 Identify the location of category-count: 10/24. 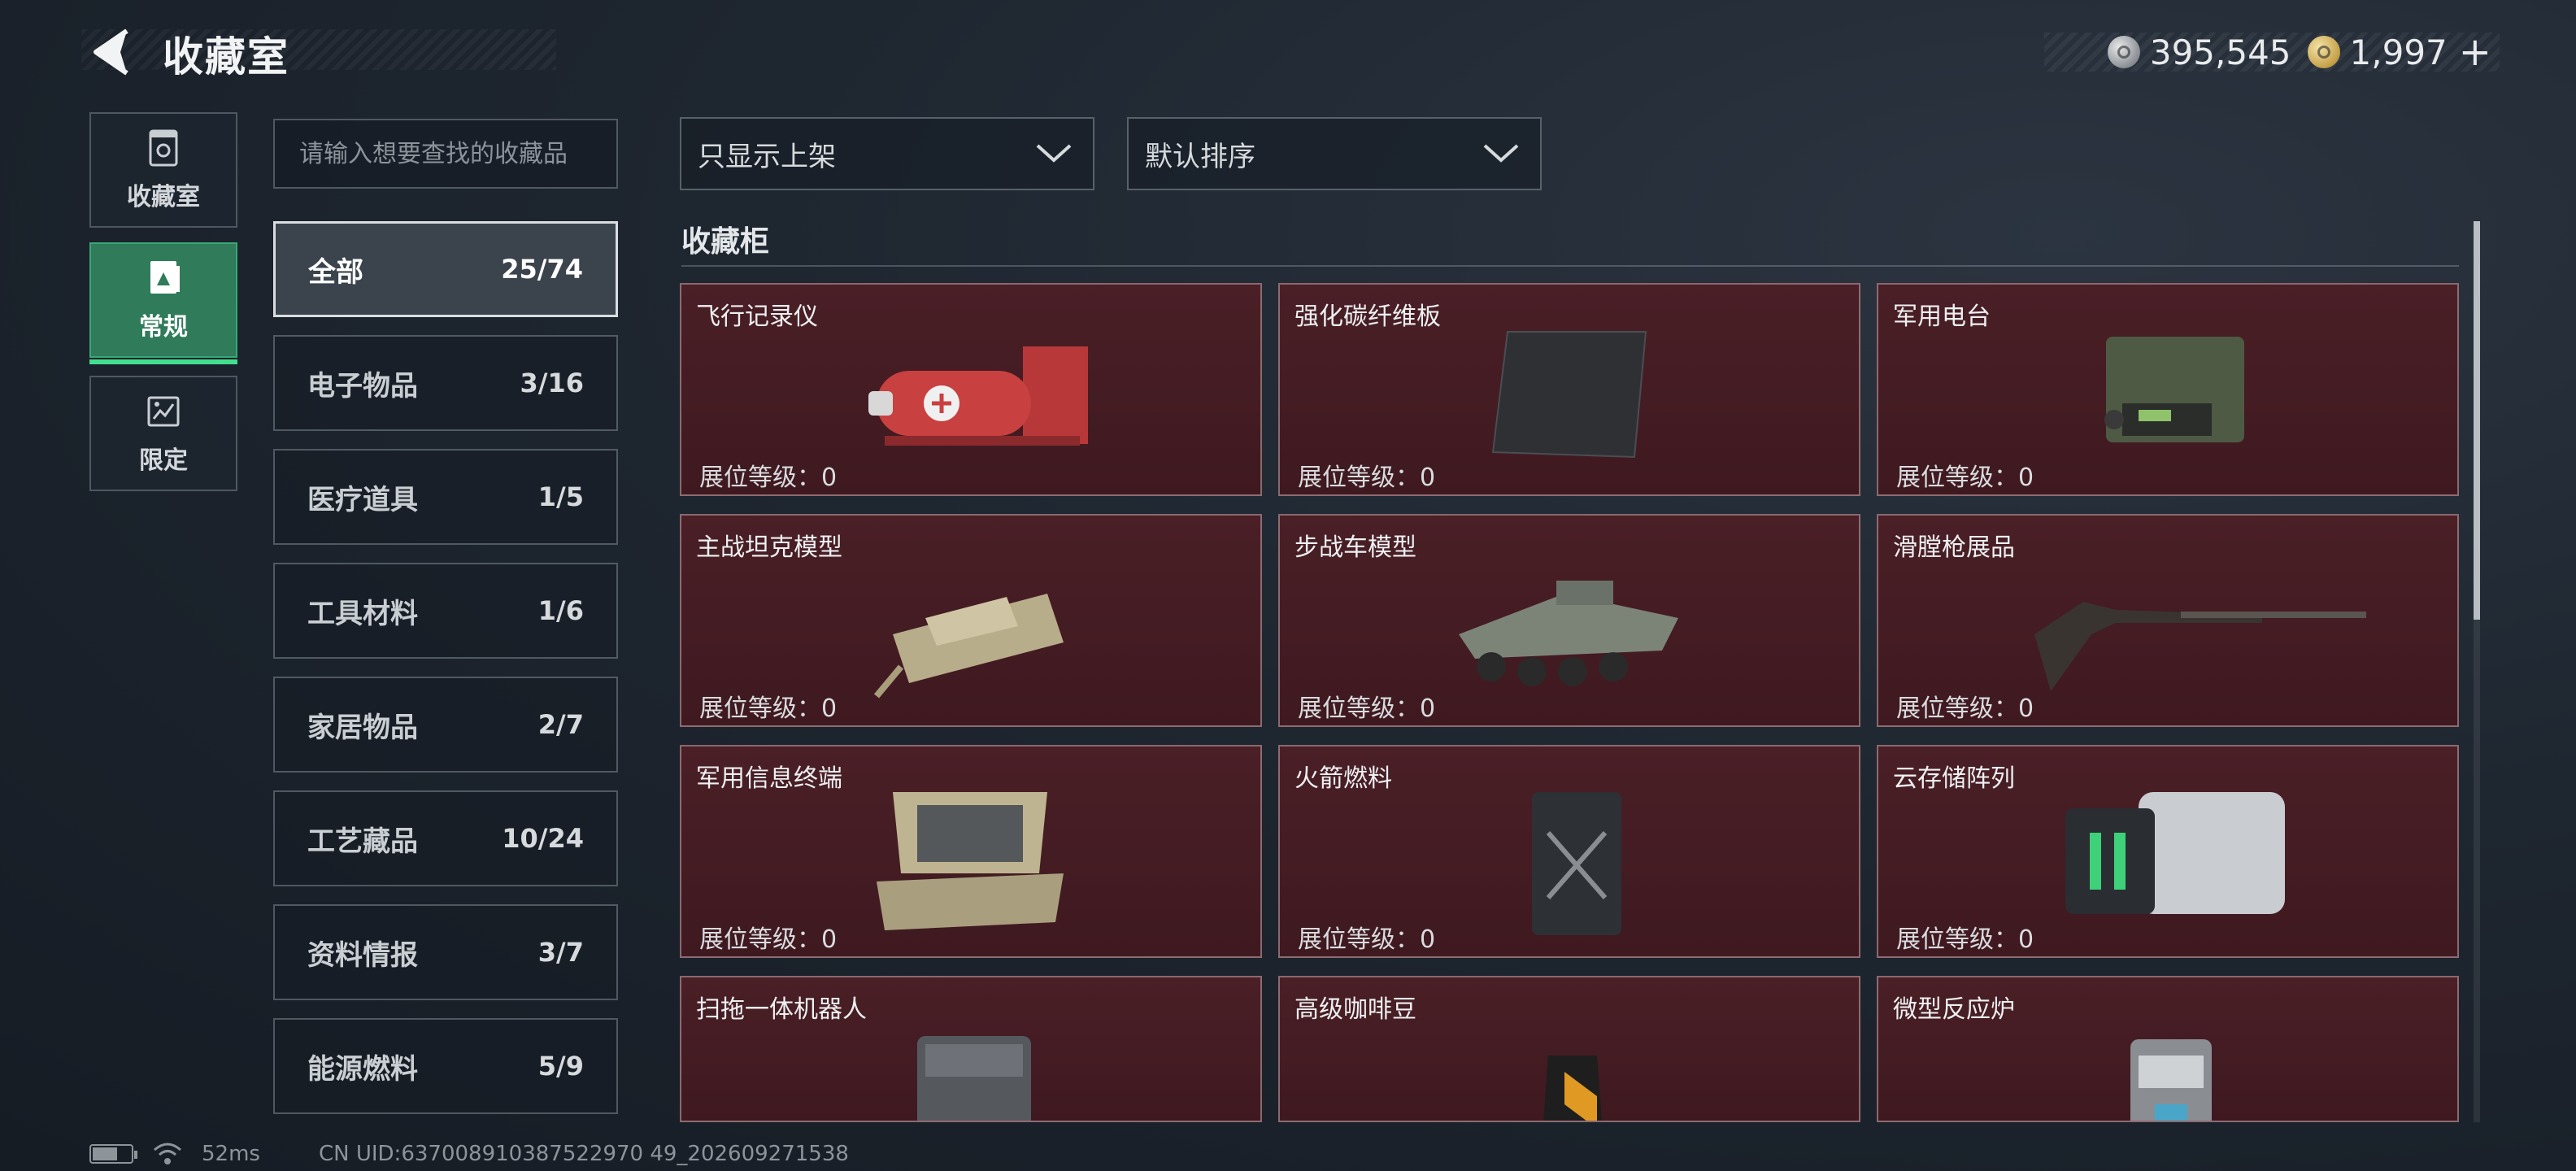
(543, 839).